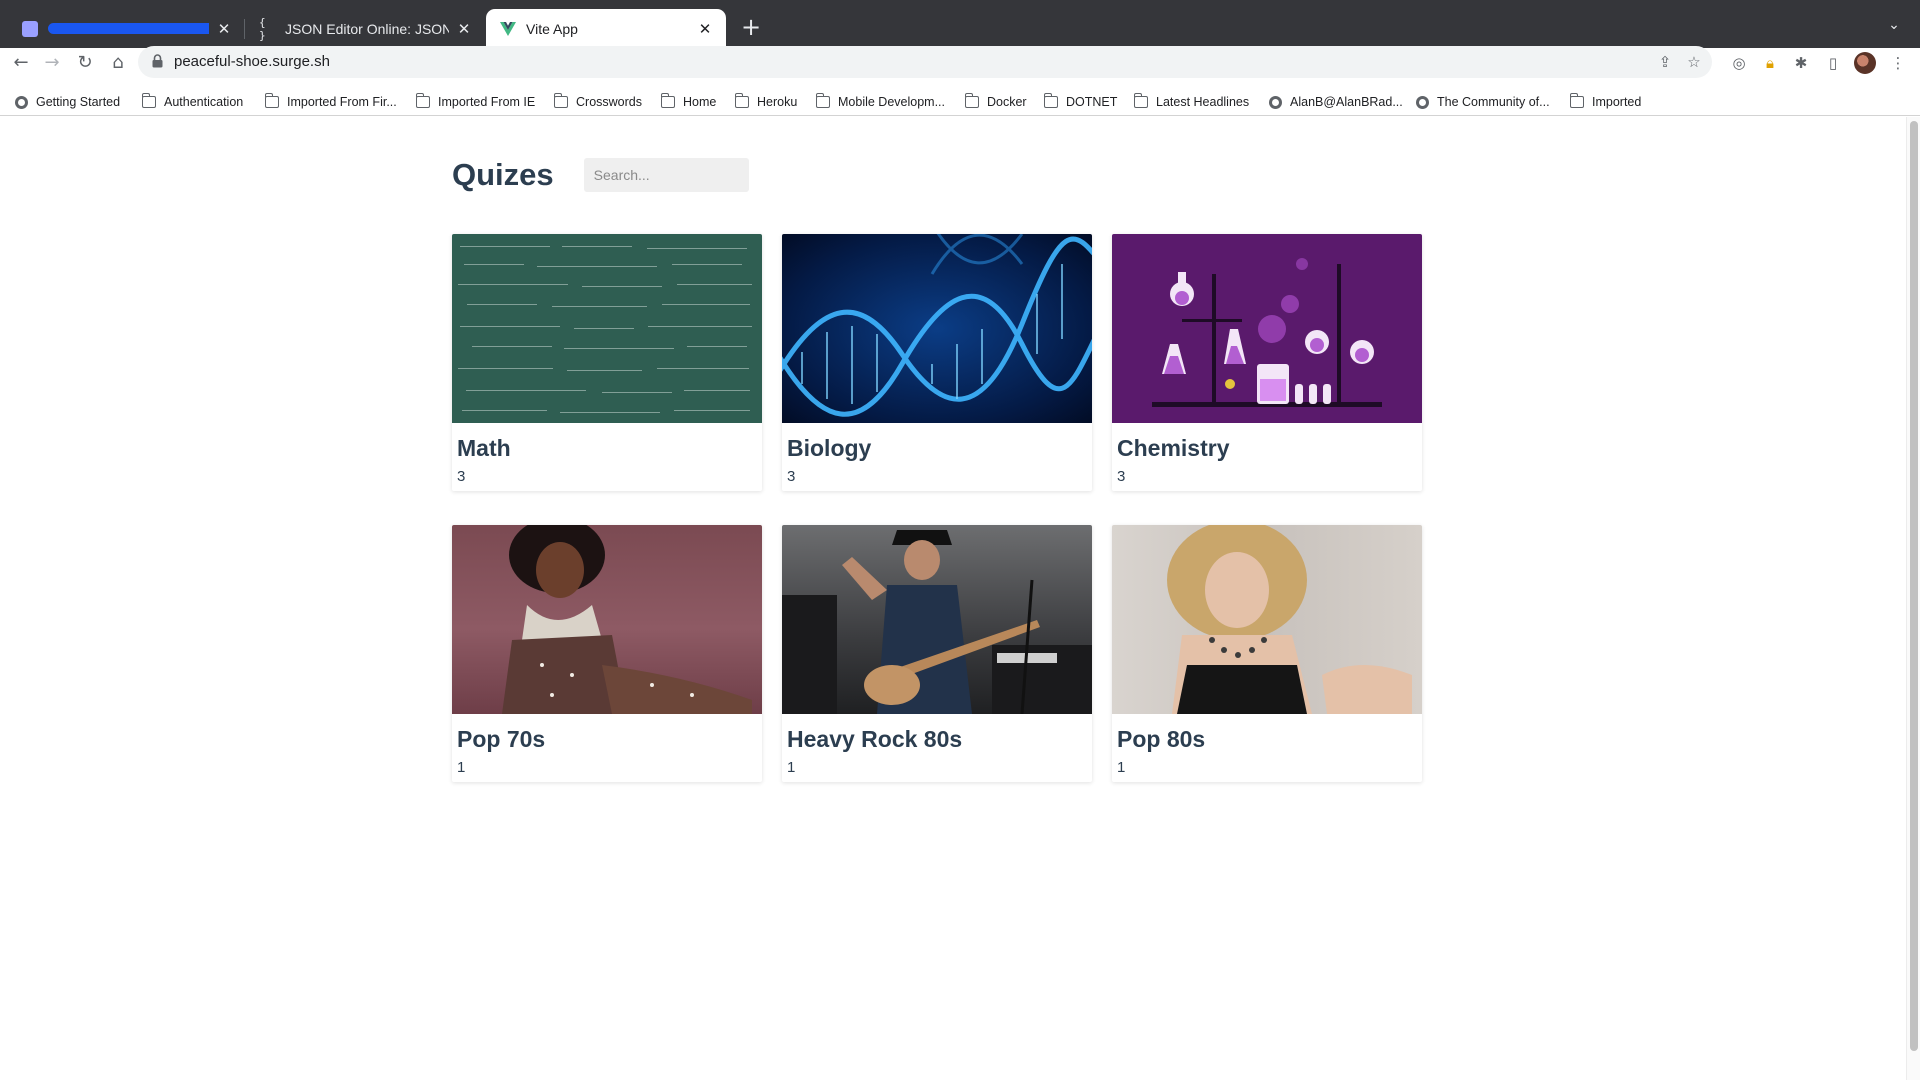 Image resolution: width=1920 pixels, height=1080 pixels. I want to click on bookmark-imported: Imported, so click(1605, 102).